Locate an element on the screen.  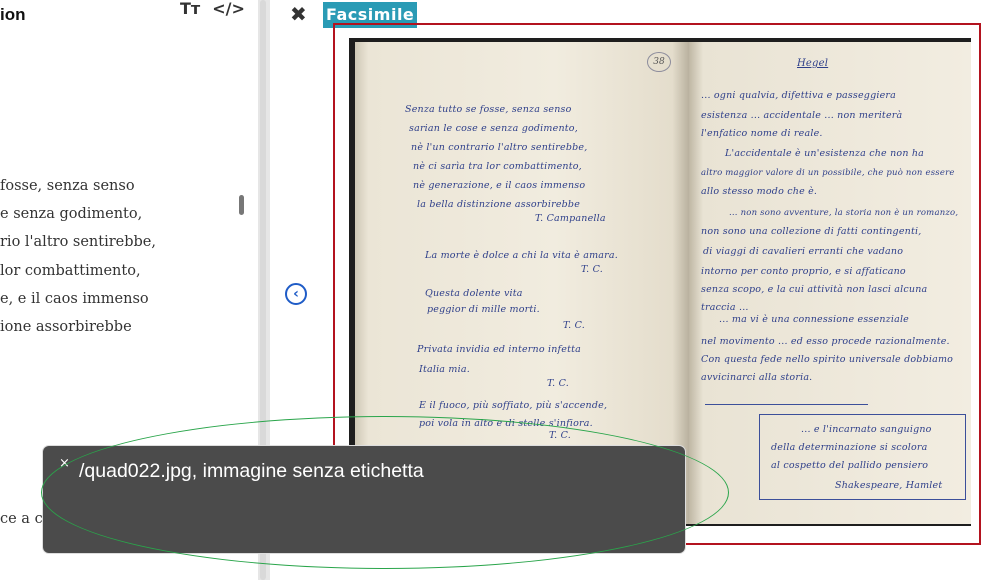
close-icon: ✖ is located at coordinates (298, 14).